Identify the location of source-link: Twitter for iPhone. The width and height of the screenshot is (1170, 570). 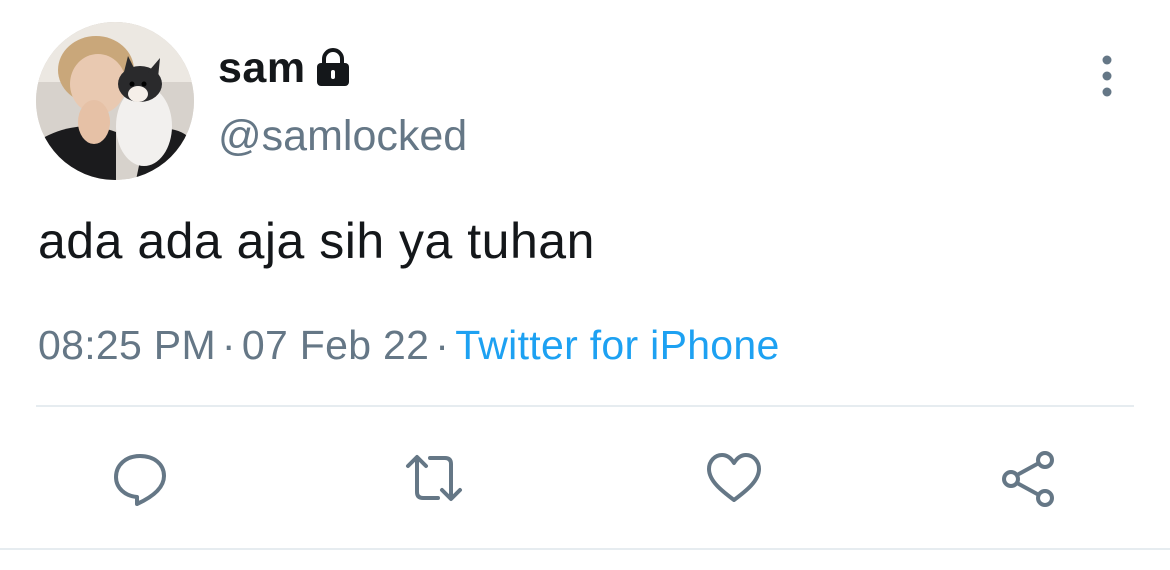
(617, 345).